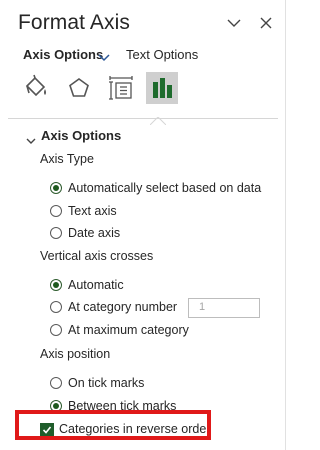 Image resolution: width=320 pixels, height=450 pixels. I want to click on option-label: On tick marks, so click(106, 383).